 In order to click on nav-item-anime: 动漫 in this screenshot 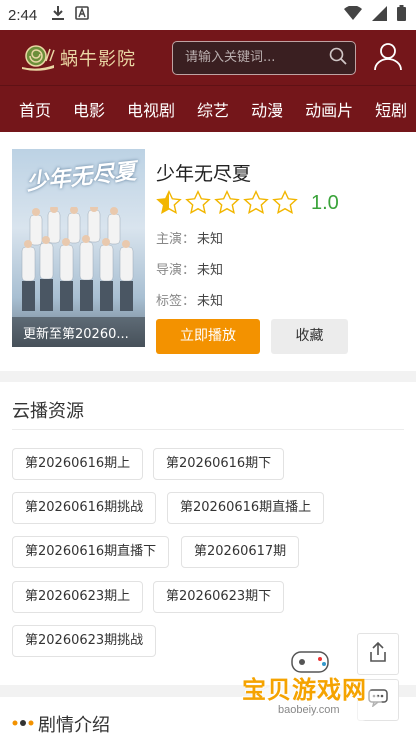, I will do `click(267, 109)`.